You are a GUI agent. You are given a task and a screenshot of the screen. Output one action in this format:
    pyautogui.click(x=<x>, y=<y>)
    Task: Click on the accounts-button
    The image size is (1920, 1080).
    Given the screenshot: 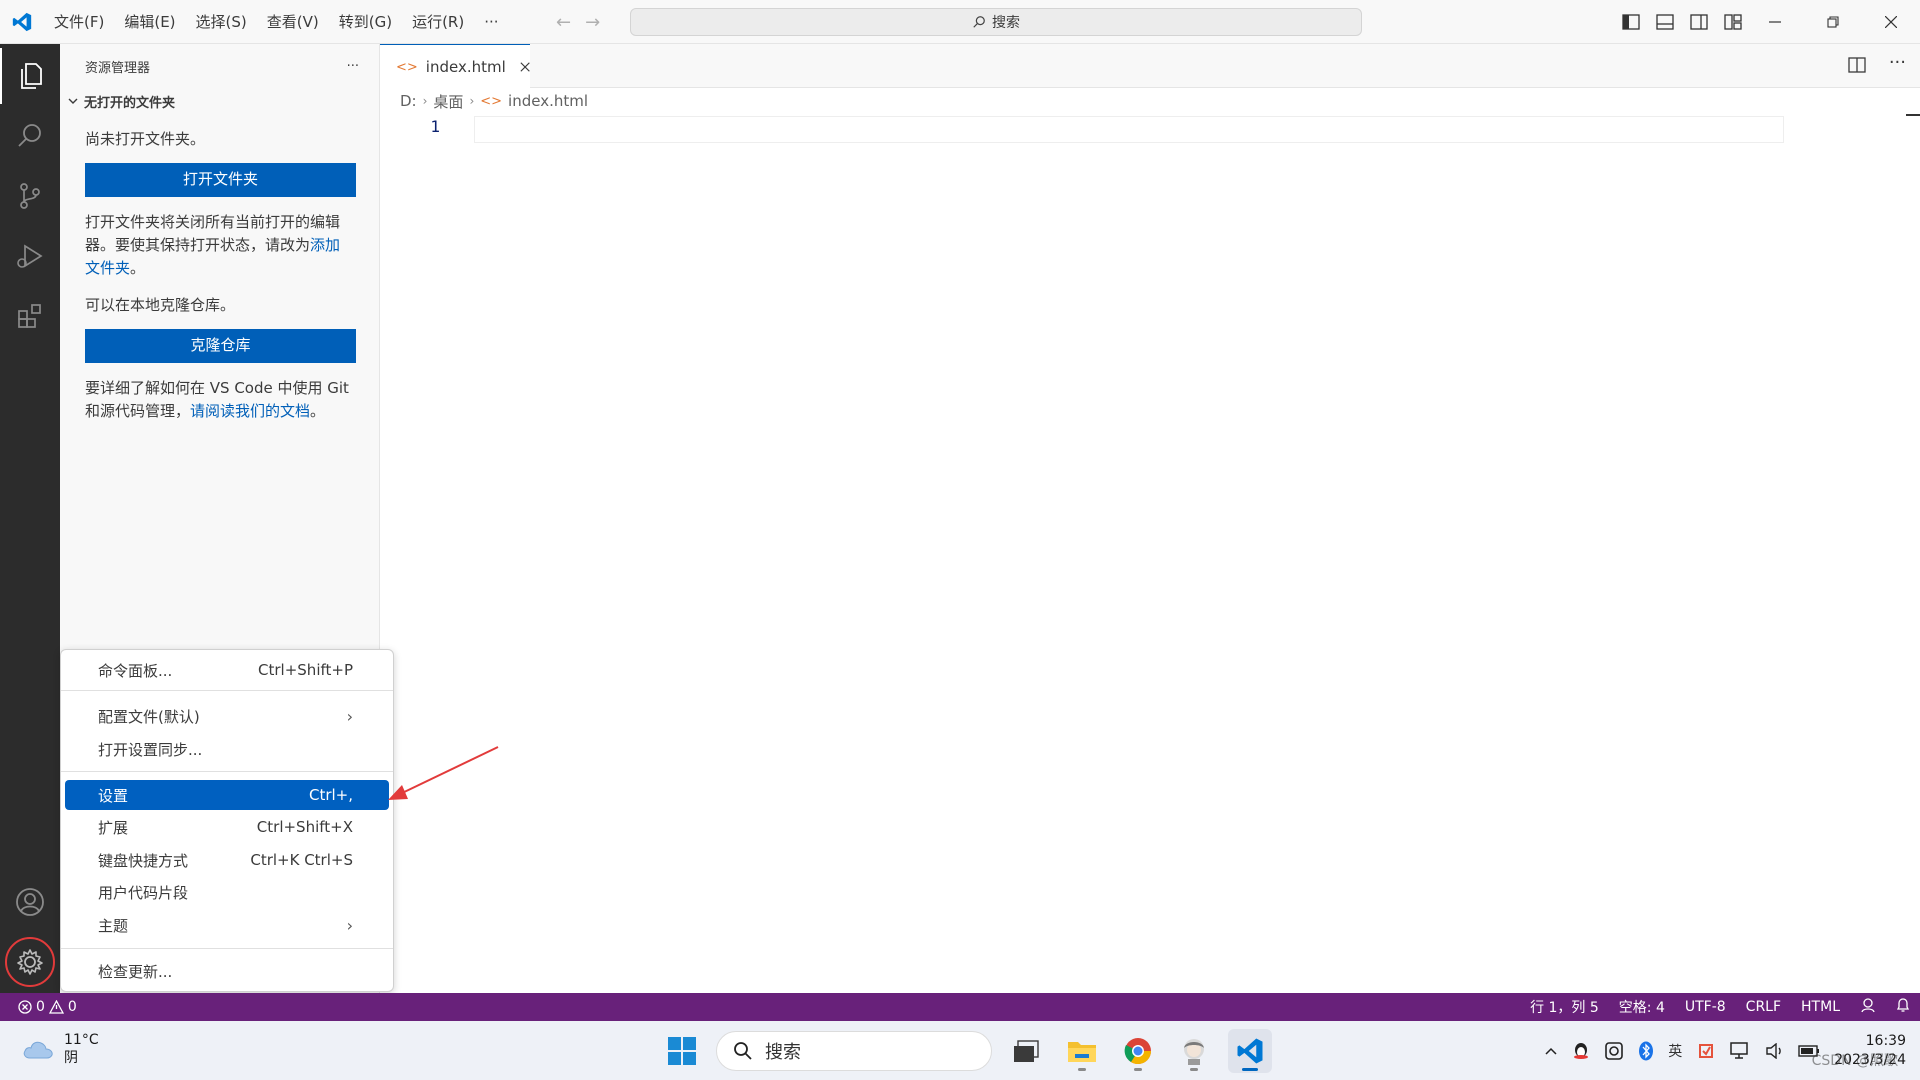 What is the action you would take?
    pyautogui.click(x=30, y=902)
    